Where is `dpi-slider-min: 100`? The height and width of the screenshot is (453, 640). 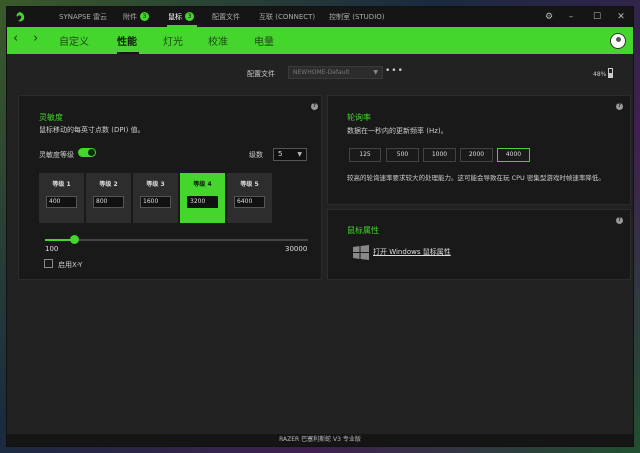 dpi-slider-min: 100 is located at coordinates (52, 249).